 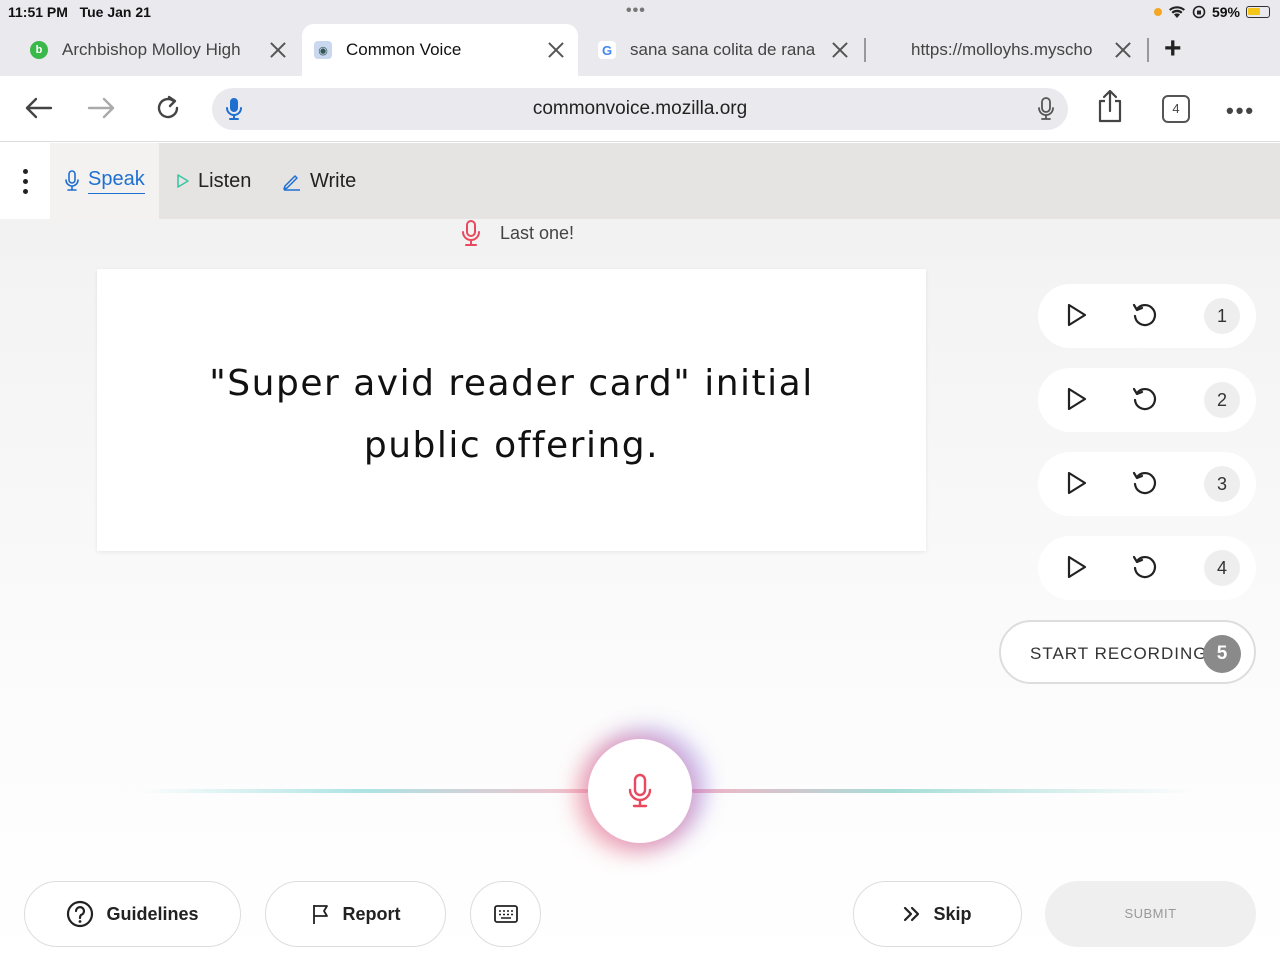 I want to click on site-nav: Speak Listen Write, so click(x=640, y=181).